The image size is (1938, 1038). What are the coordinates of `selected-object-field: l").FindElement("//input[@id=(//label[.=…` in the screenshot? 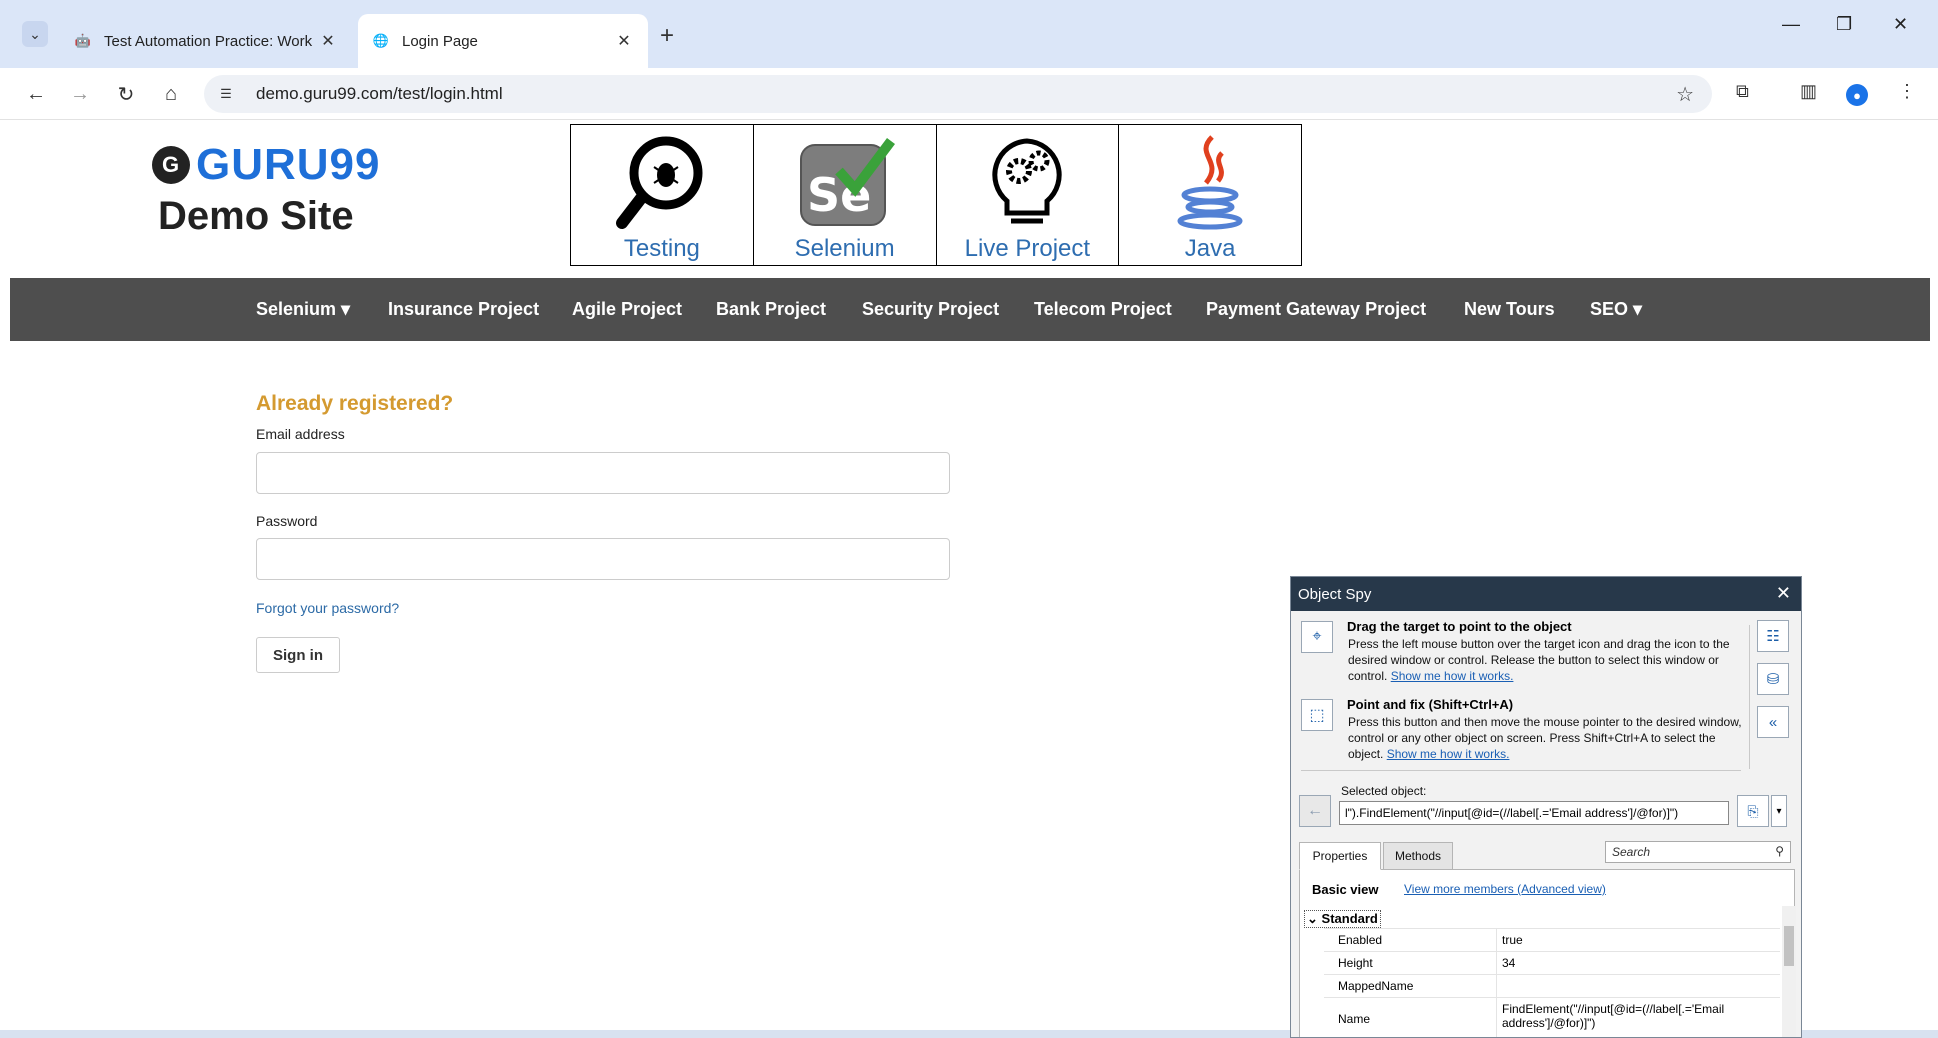 It's located at (1534, 813).